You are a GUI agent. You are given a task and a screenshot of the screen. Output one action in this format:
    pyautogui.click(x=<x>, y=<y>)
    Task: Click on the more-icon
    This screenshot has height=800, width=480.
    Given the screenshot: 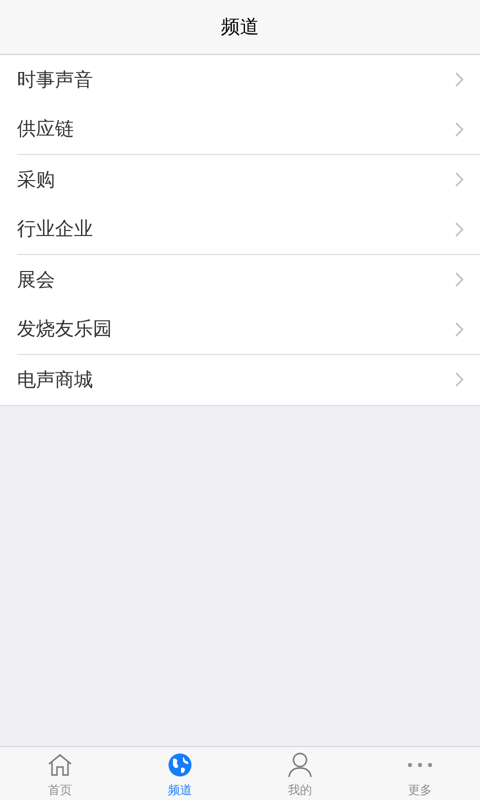 What is the action you would take?
    pyautogui.click(x=420, y=765)
    